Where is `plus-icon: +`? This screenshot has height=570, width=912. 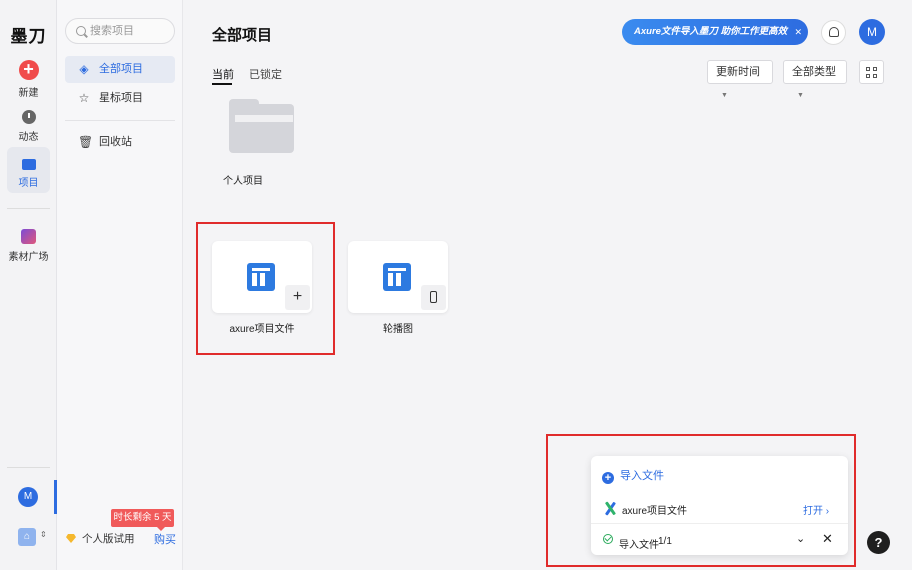 plus-icon: + is located at coordinates (28, 70).